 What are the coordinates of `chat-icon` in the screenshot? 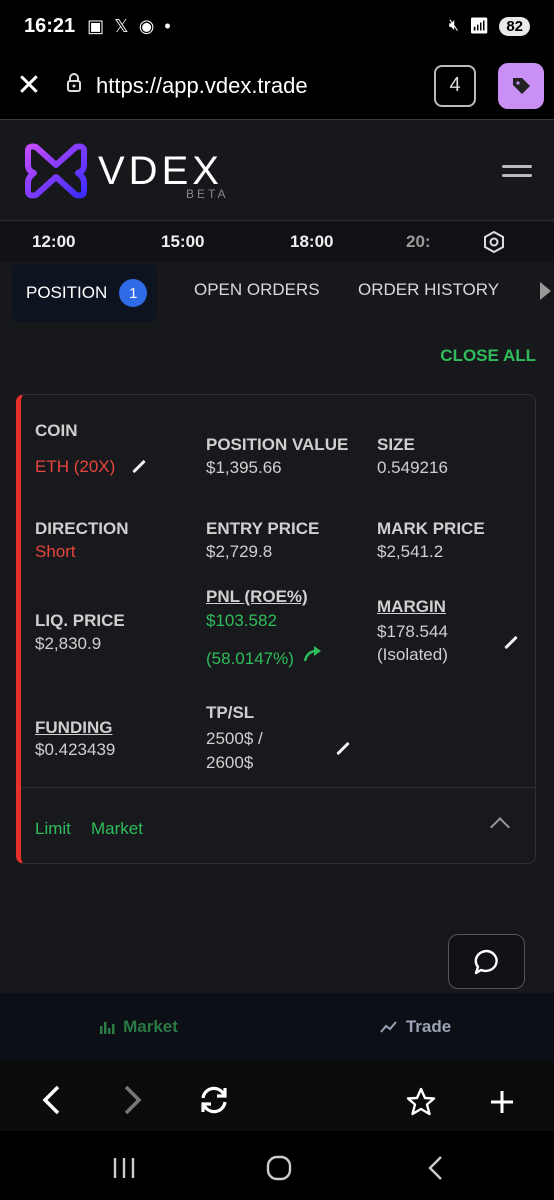 It's located at (486, 961).